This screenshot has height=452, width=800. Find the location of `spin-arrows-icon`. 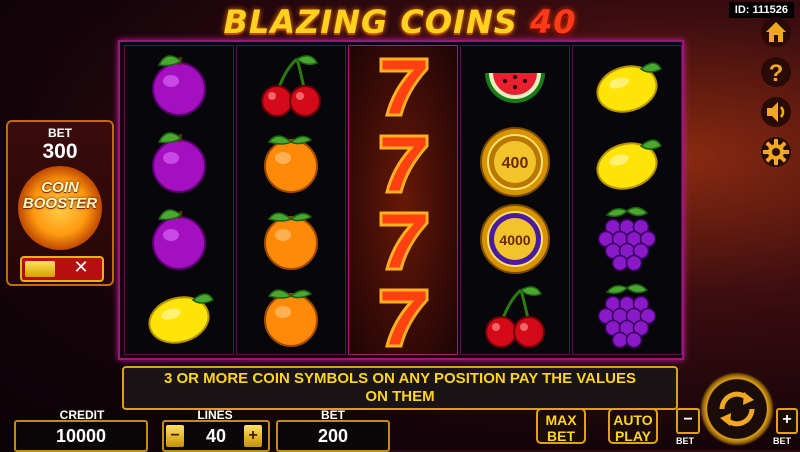

spin-arrows-icon is located at coordinates (737, 409).